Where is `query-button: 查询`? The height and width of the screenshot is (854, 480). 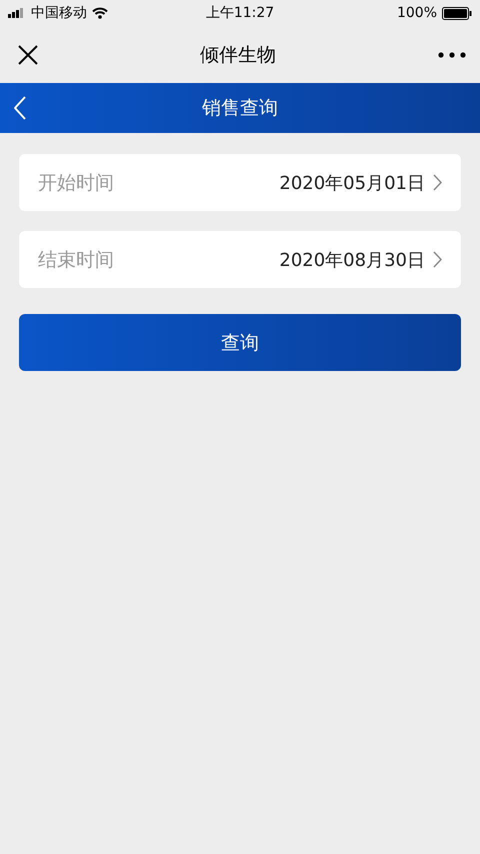
query-button: 查询 is located at coordinates (240, 342).